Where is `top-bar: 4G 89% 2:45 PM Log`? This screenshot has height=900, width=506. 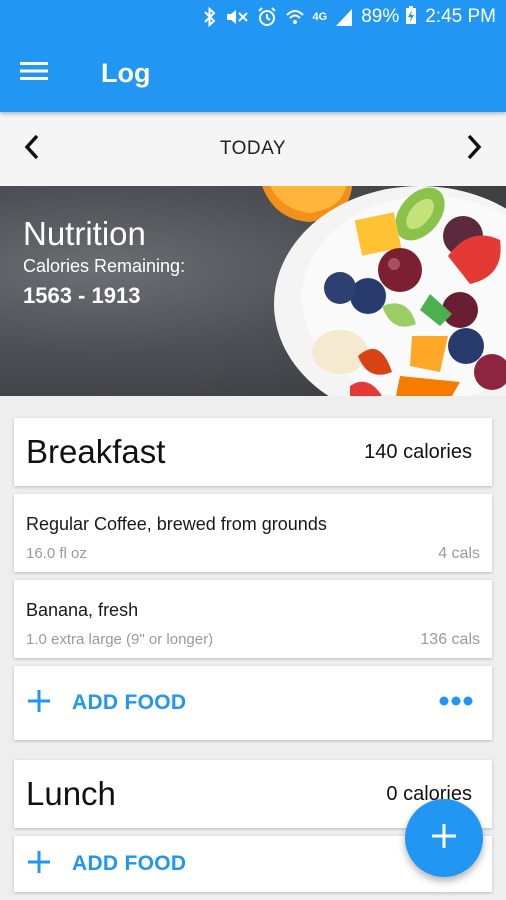 top-bar: 4G 89% 2:45 PM Log is located at coordinates (253, 56).